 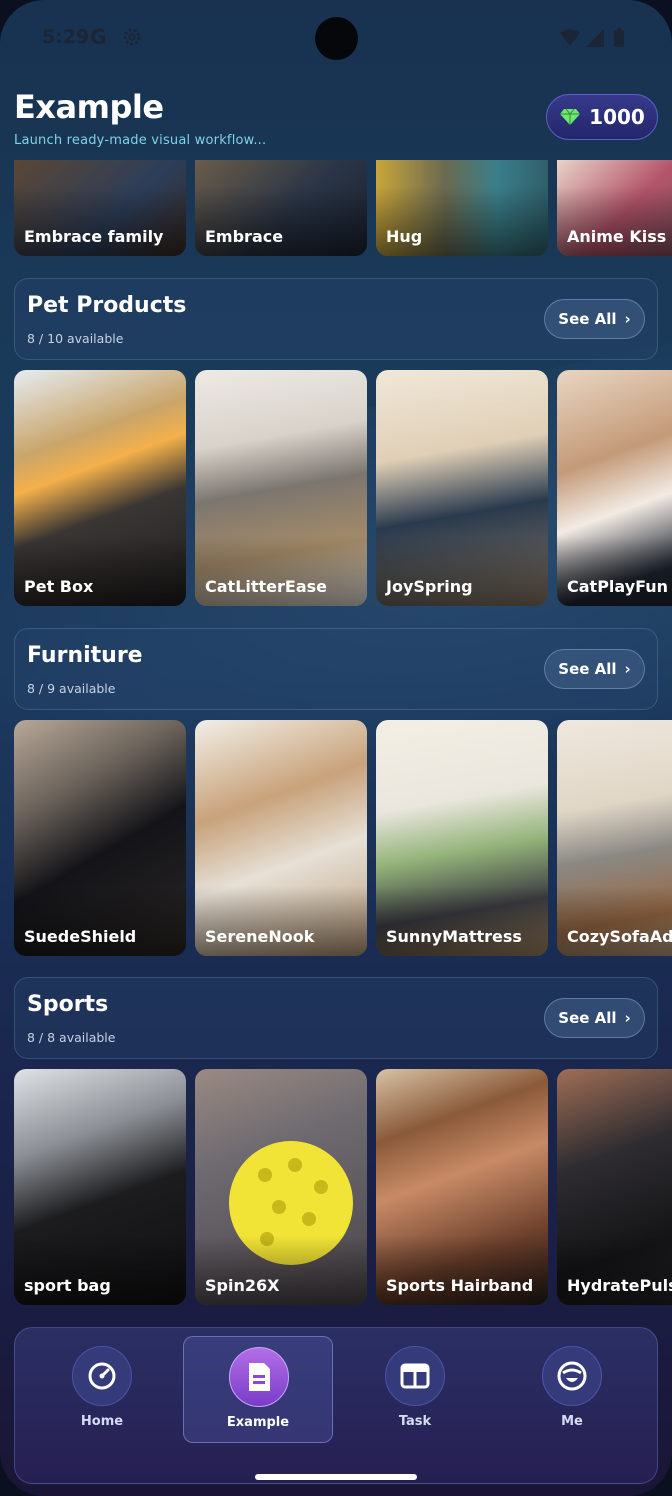 I want to click on workflow-card: SunnyMattress, so click(x=462, y=838).